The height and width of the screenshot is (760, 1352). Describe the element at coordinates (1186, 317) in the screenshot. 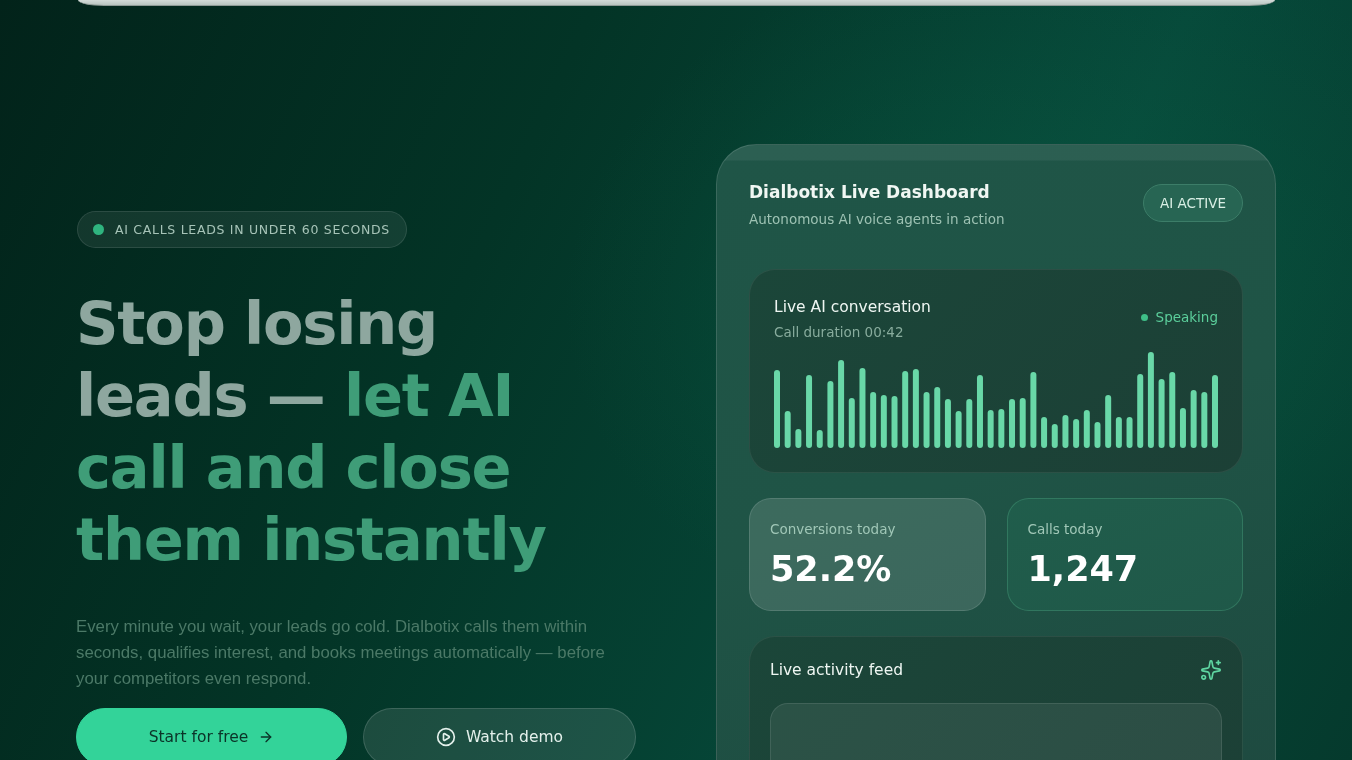

I see `speaking-status: Speaking` at that location.